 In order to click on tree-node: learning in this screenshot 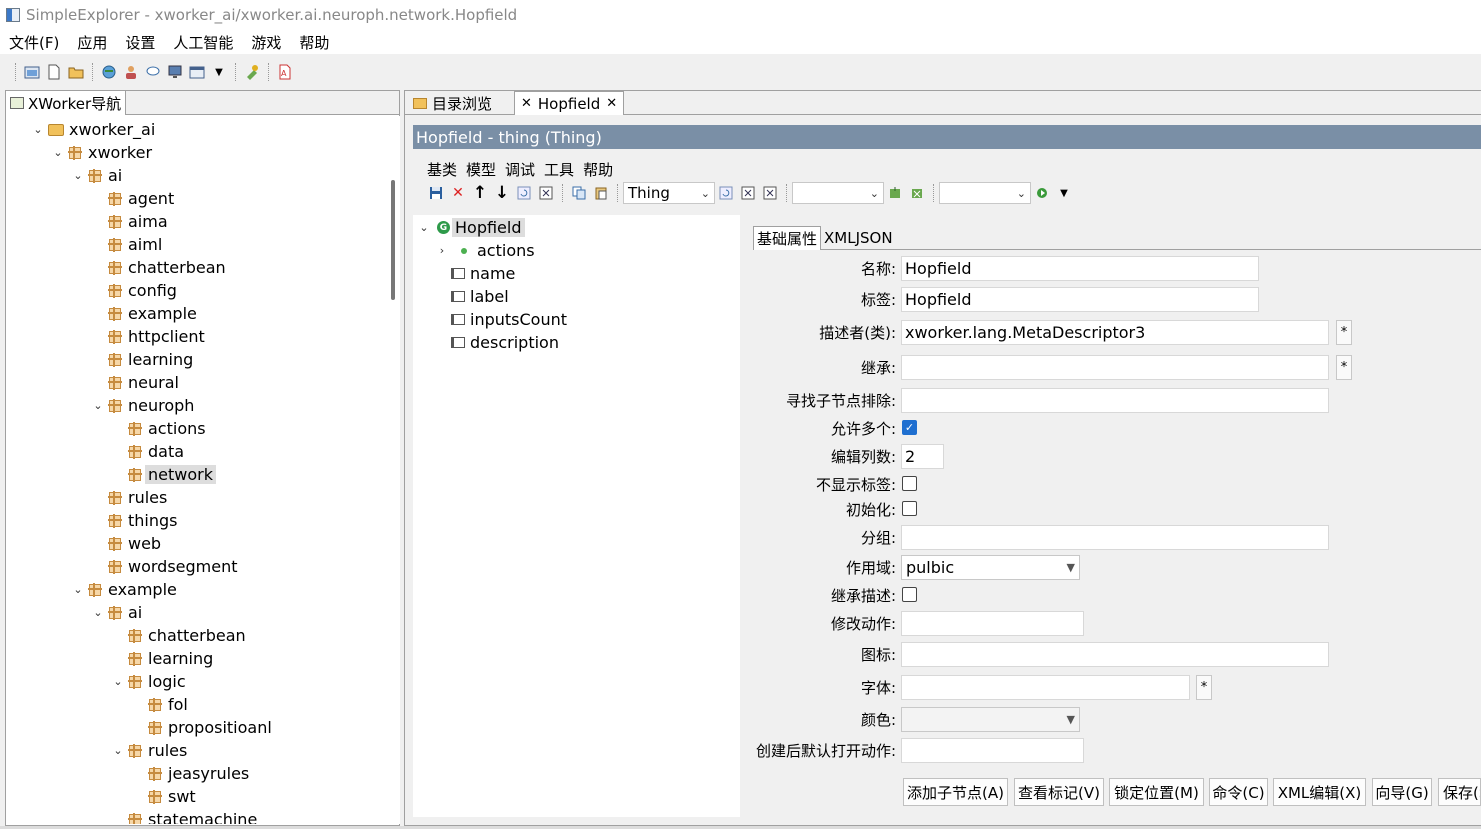, I will do `click(162, 658)`.